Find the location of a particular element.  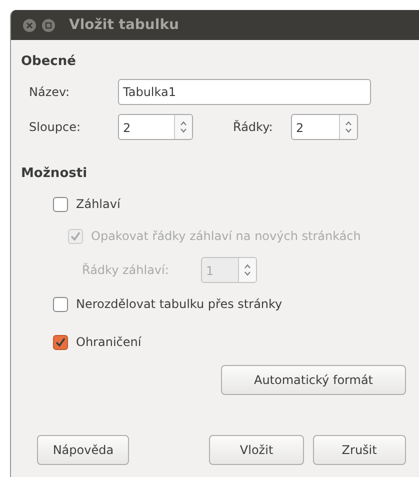

close-icon is located at coordinates (29, 25).